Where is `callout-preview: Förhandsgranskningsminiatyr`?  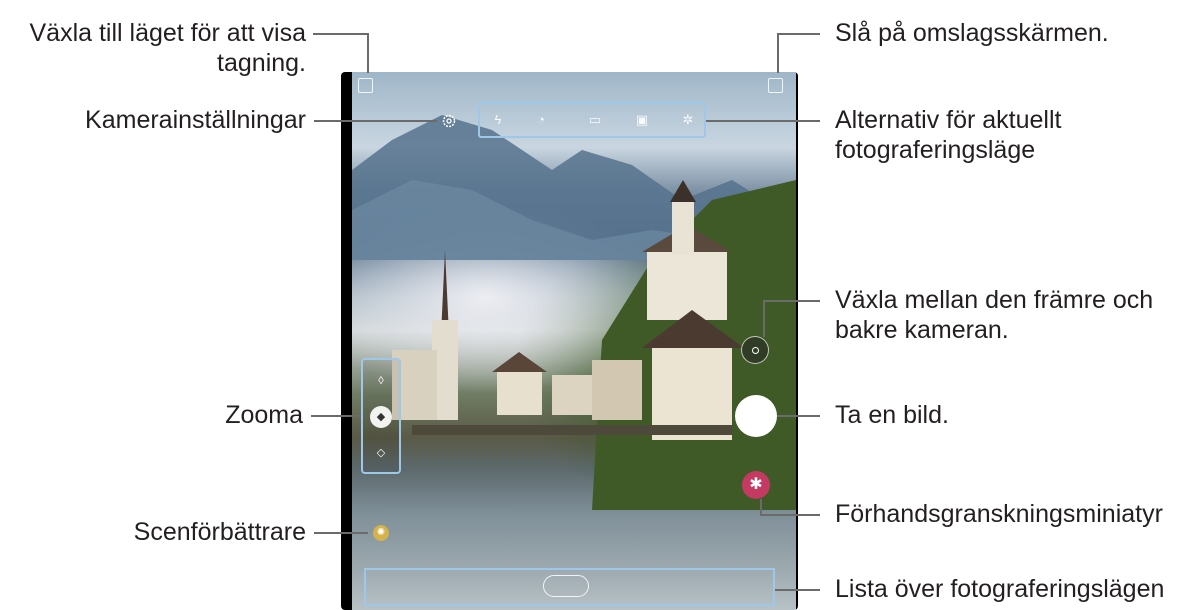
callout-preview: Förhandsgranskningsminiatyr is located at coordinates (999, 514).